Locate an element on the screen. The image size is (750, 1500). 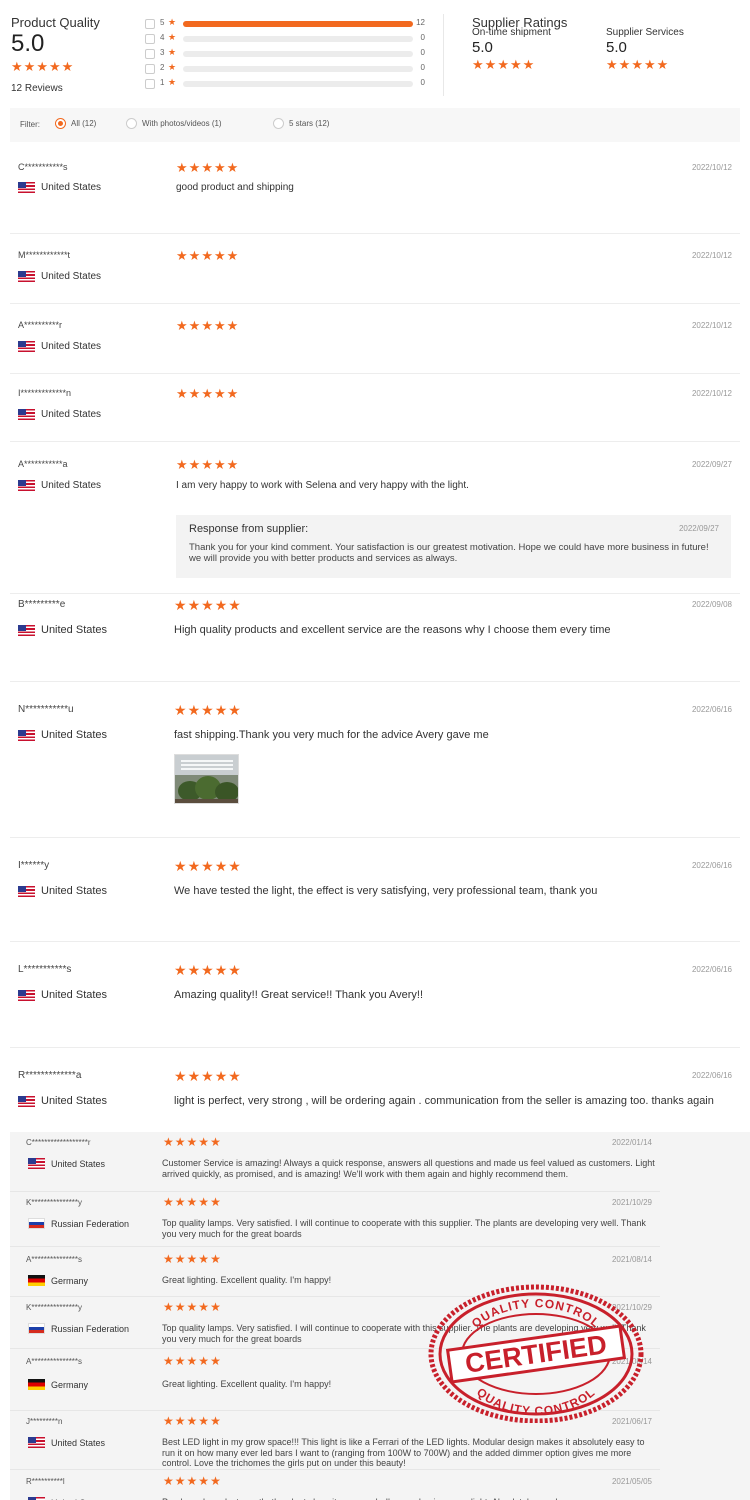
reviewer-name: A***********a is located at coordinates (43, 464).